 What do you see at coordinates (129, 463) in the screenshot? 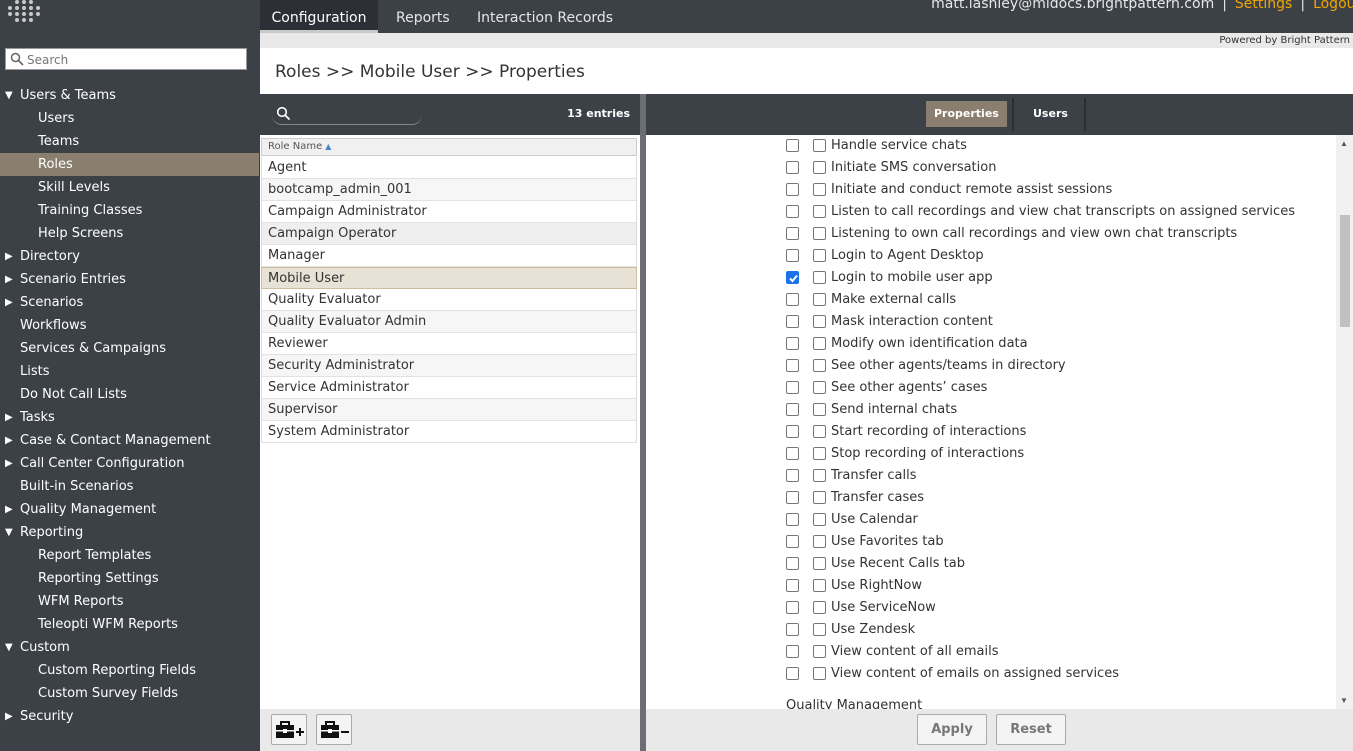
I see `sidebar-item-call-center-configuration: ▶ Call Center Configuration` at bounding box center [129, 463].